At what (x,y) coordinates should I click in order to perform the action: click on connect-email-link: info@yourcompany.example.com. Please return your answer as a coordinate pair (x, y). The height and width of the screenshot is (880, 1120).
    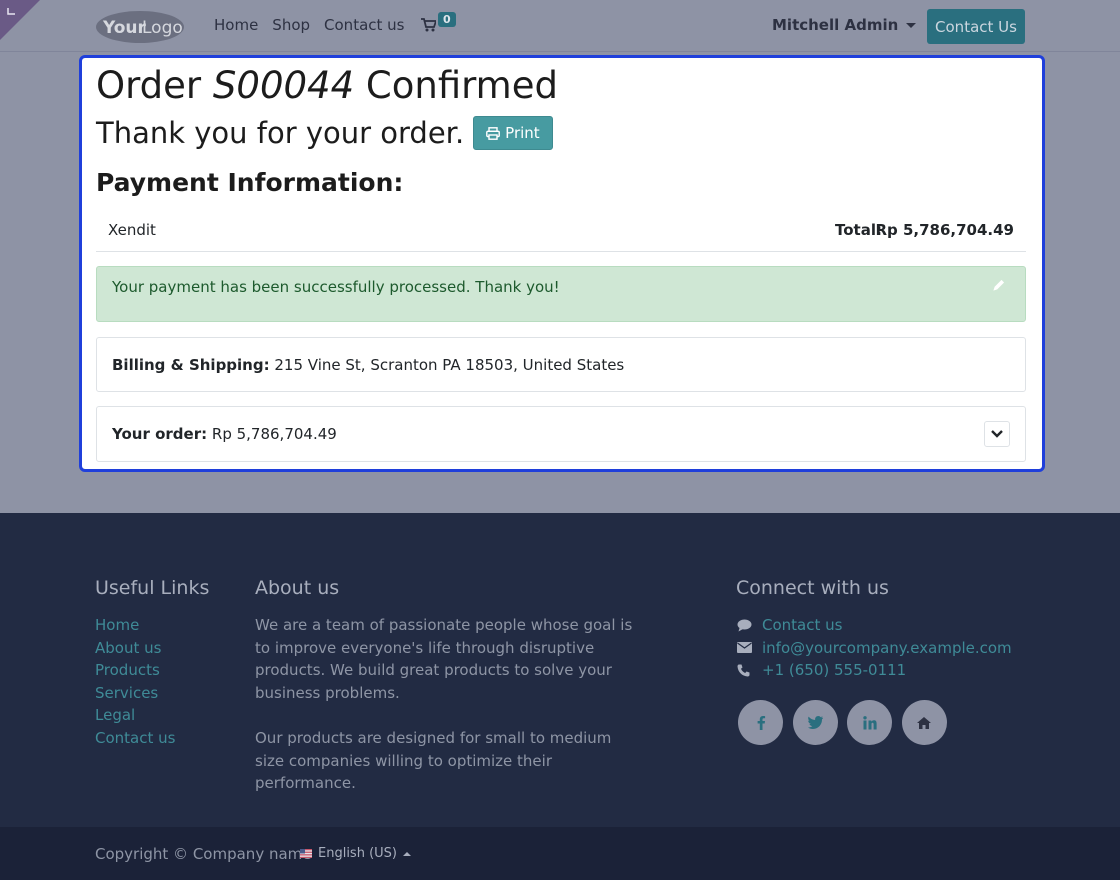
    Looking at the image, I should click on (887, 648).